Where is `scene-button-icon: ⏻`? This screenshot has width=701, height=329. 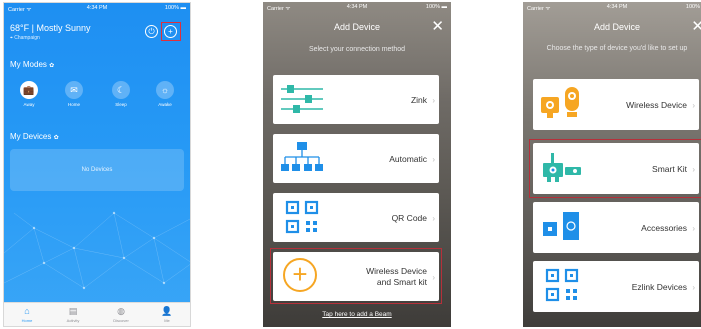
scene-button-icon: ⏻ is located at coordinates (151, 31).